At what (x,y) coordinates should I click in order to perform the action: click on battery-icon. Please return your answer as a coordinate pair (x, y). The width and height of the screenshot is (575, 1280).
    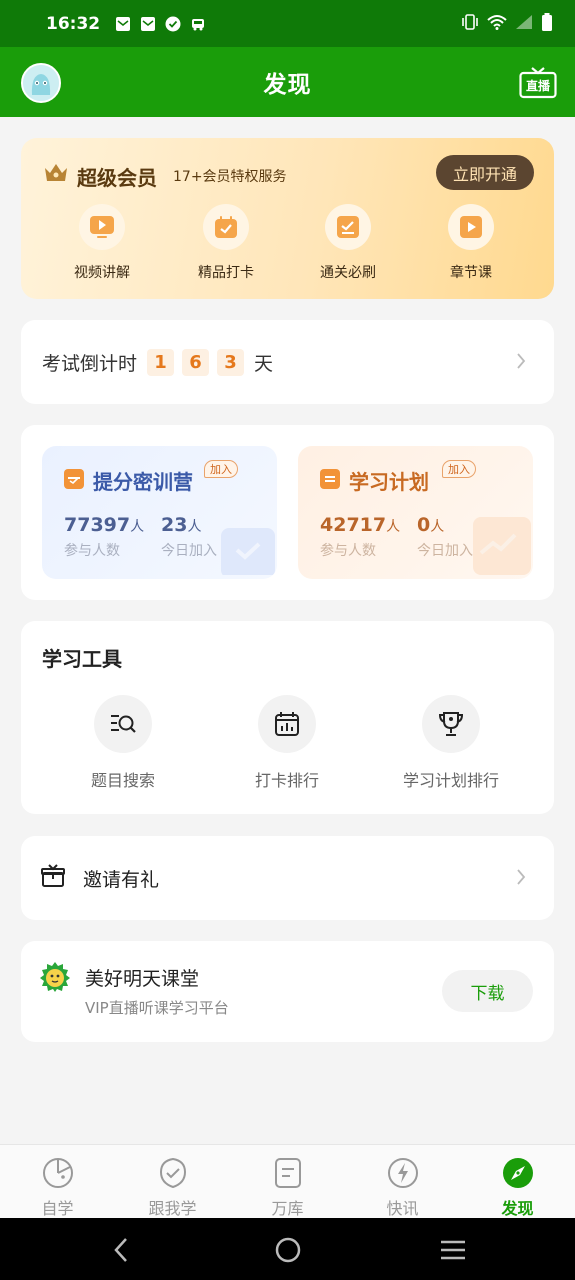
    Looking at the image, I should click on (547, 23).